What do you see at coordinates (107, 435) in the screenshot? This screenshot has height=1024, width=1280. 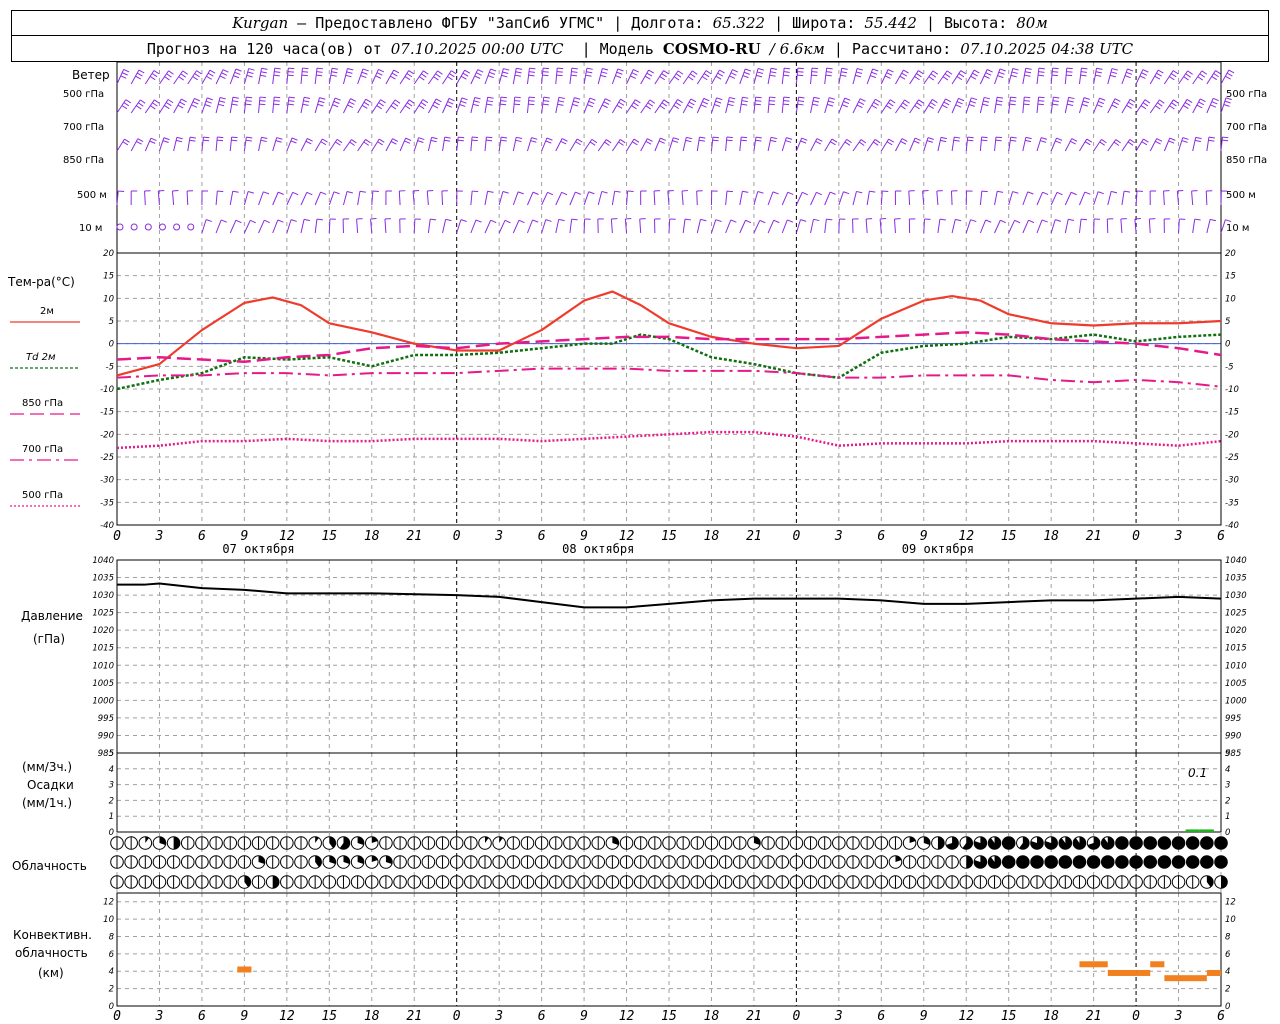 I see `temp-ytick-left: -20` at bounding box center [107, 435].